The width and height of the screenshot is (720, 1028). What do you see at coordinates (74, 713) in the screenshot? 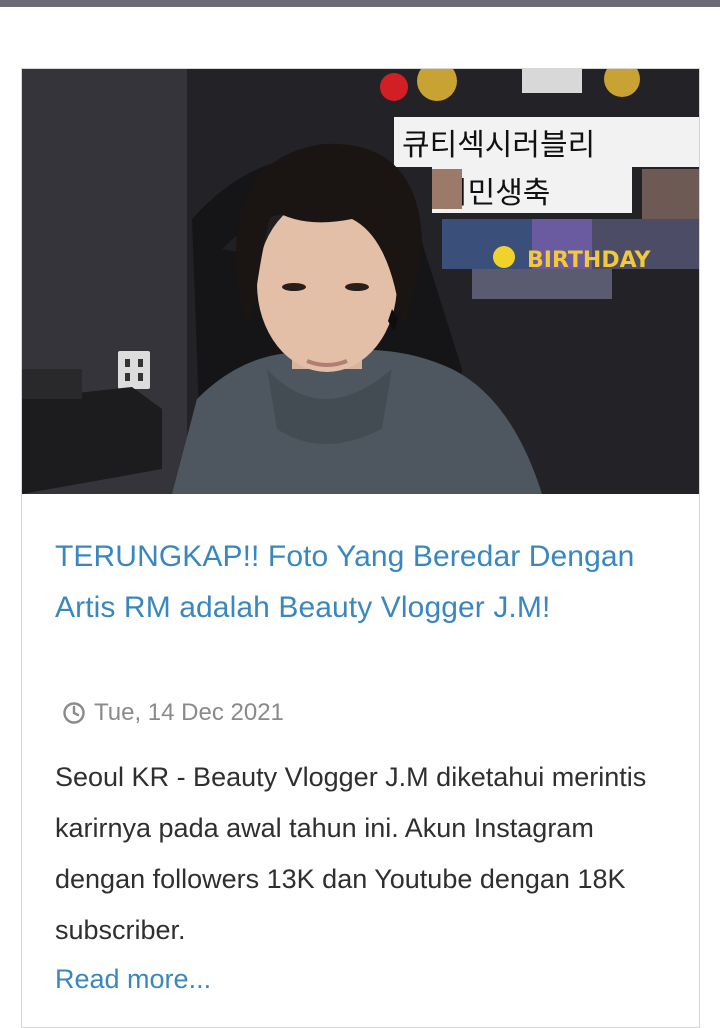
I see `clock-icon` at bounding box center [74, 713].